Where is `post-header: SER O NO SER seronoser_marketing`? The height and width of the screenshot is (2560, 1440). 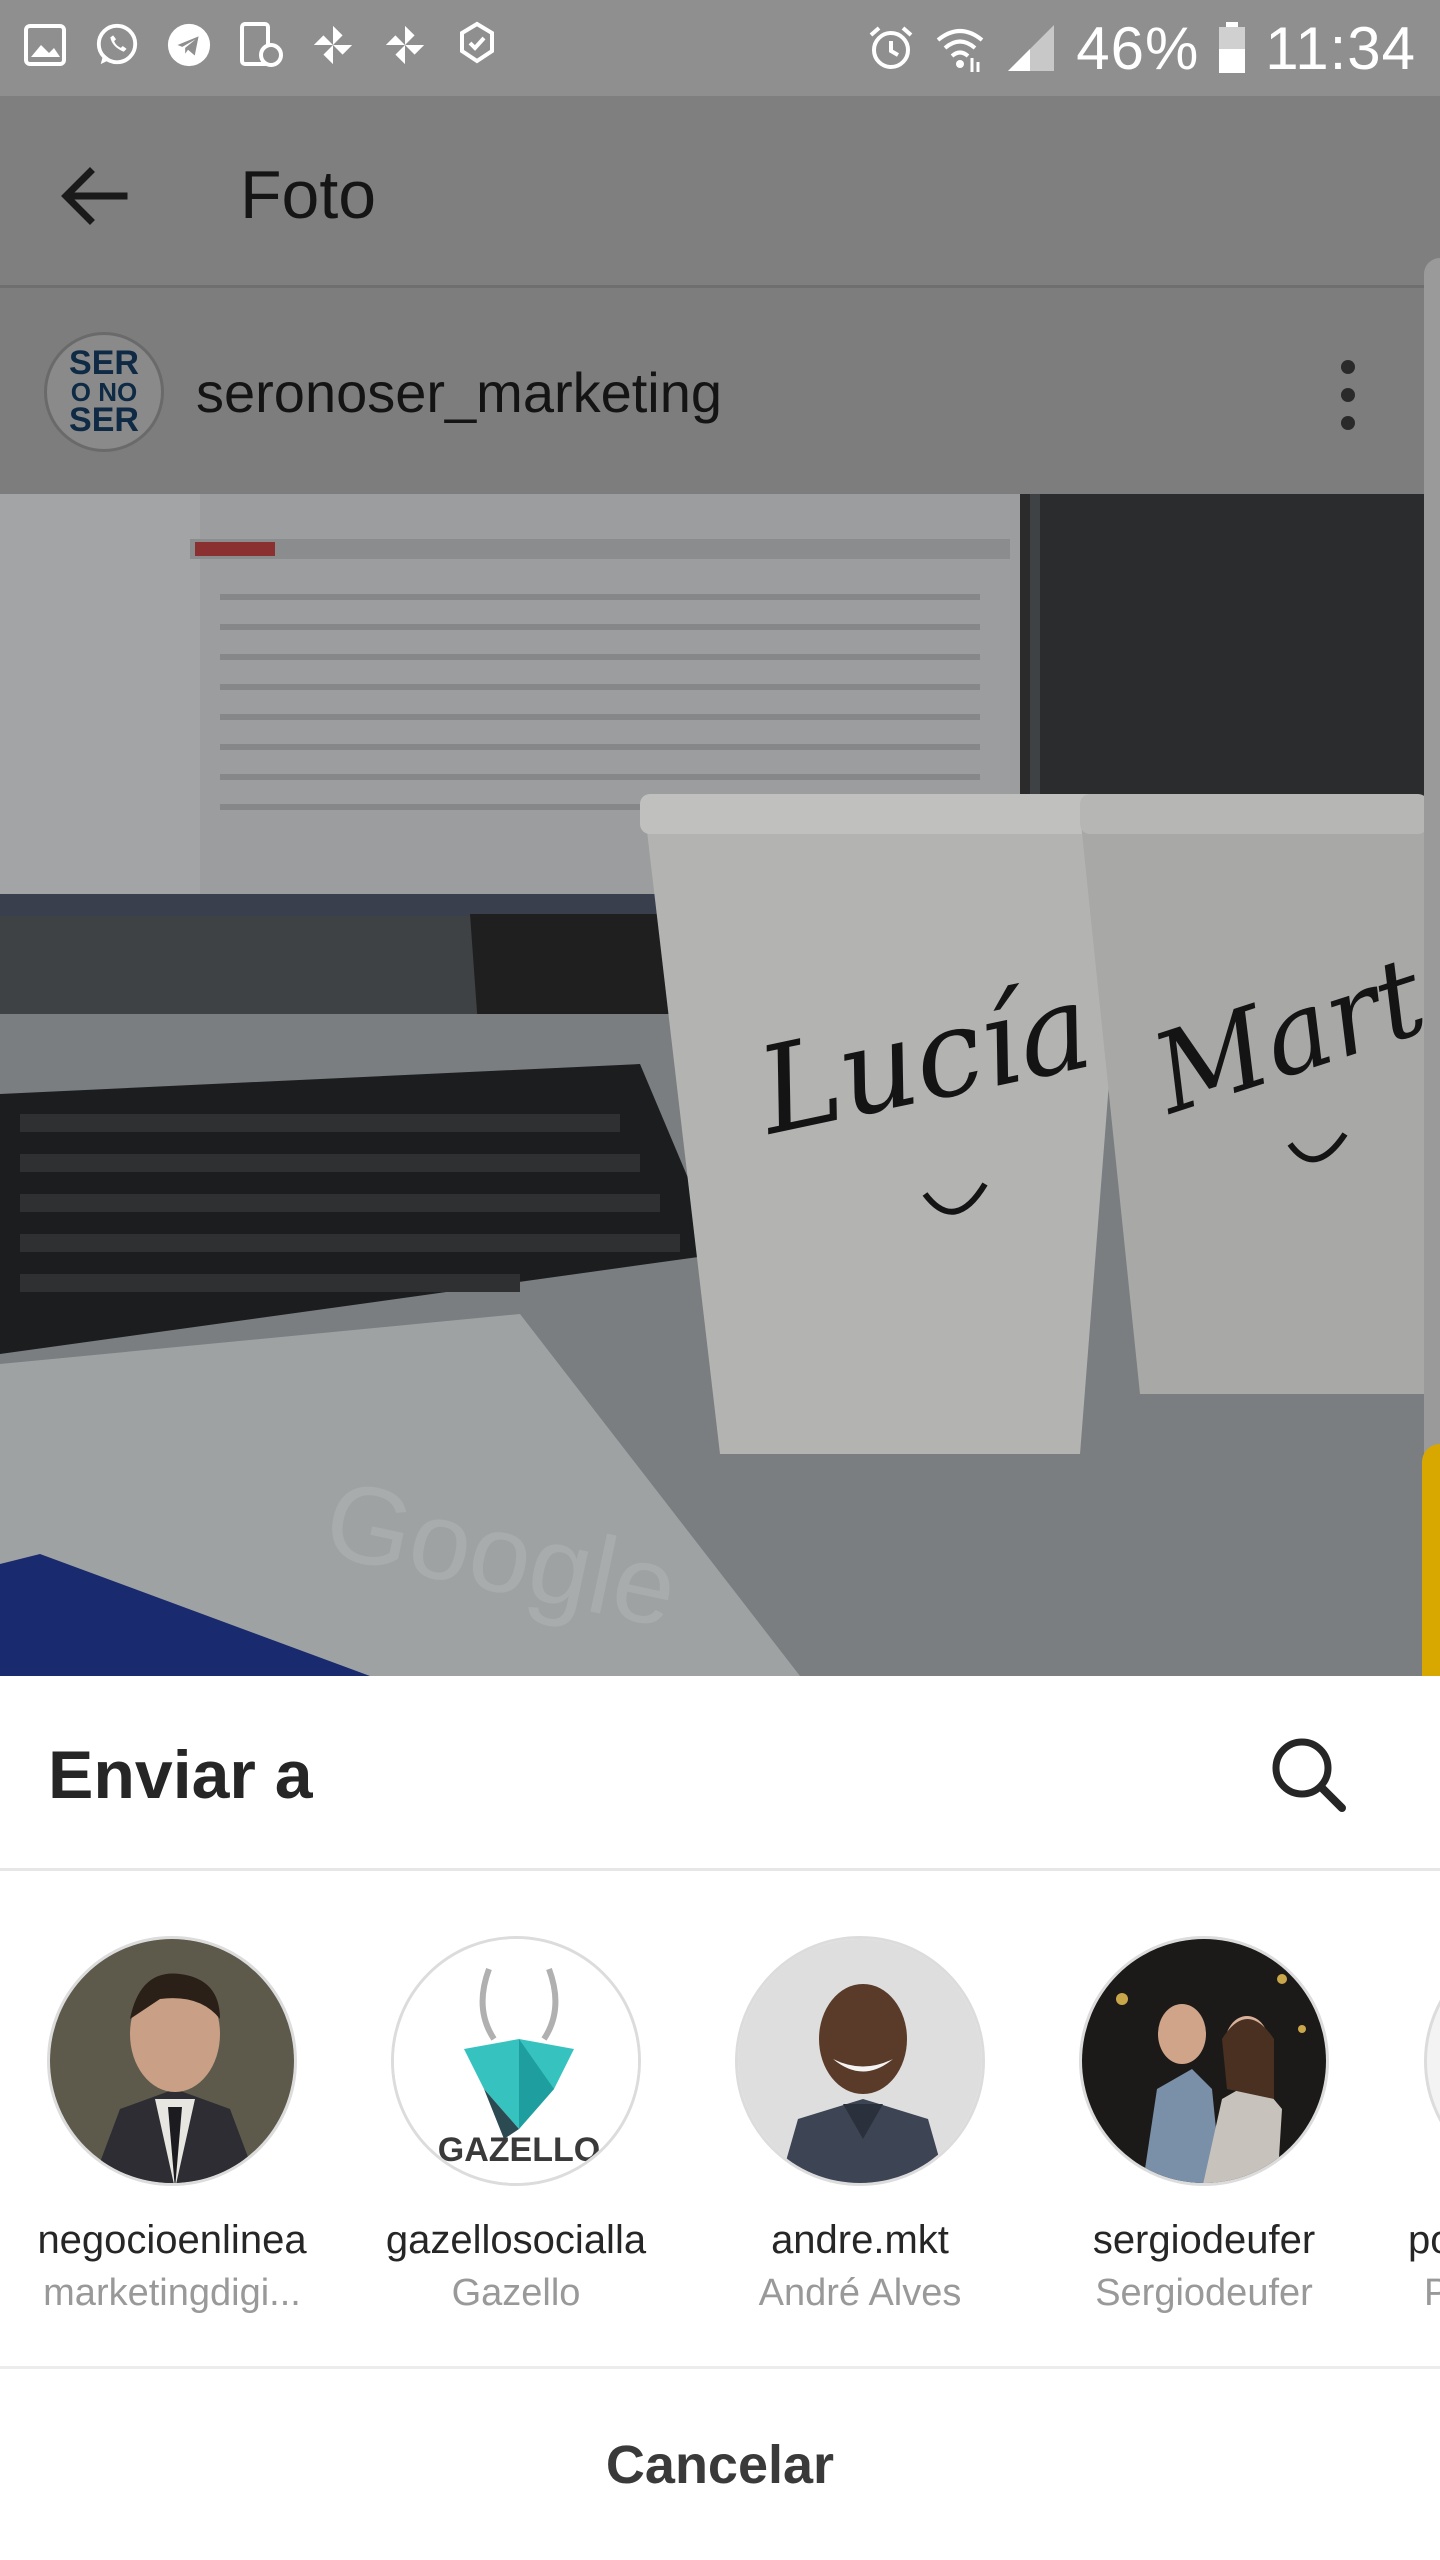 post-header: SER O NO SER seronoser_marketing is located at coordinates (720, 391).